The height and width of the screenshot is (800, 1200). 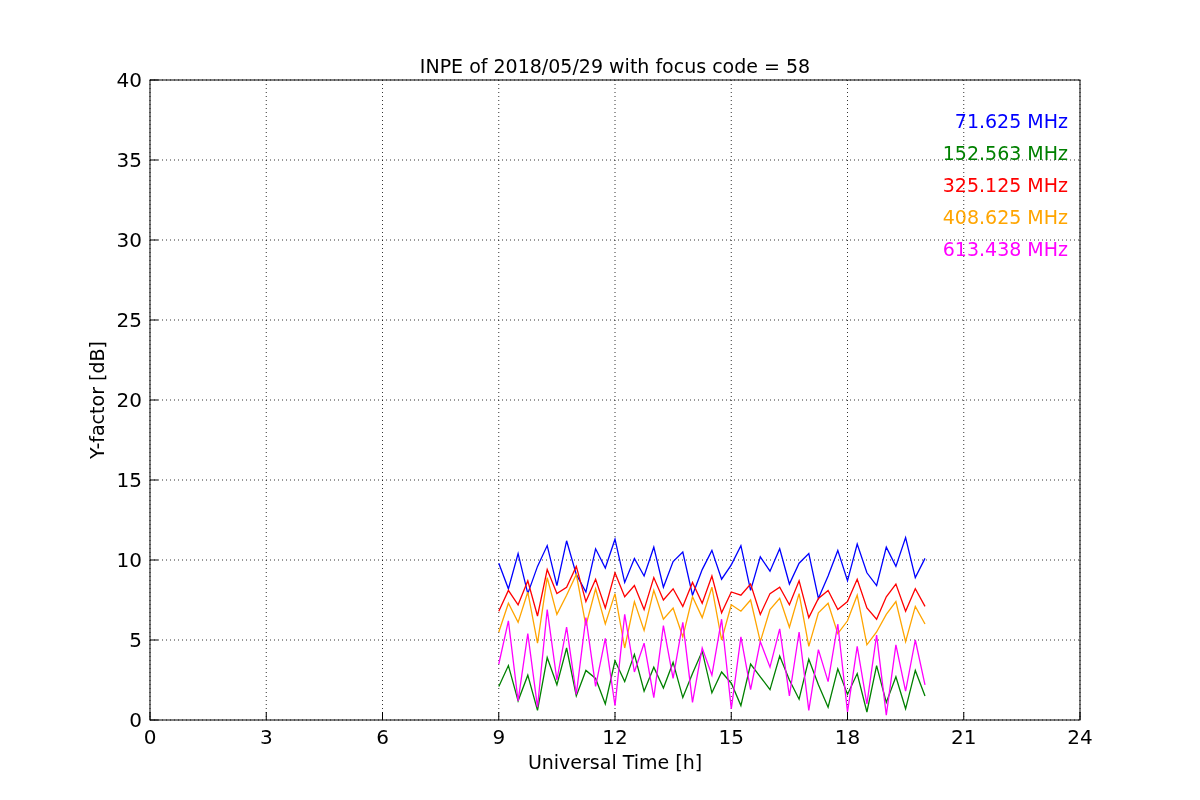 I want to click on x-axis-label: Universal Time [h], so click(x=615, y=762).